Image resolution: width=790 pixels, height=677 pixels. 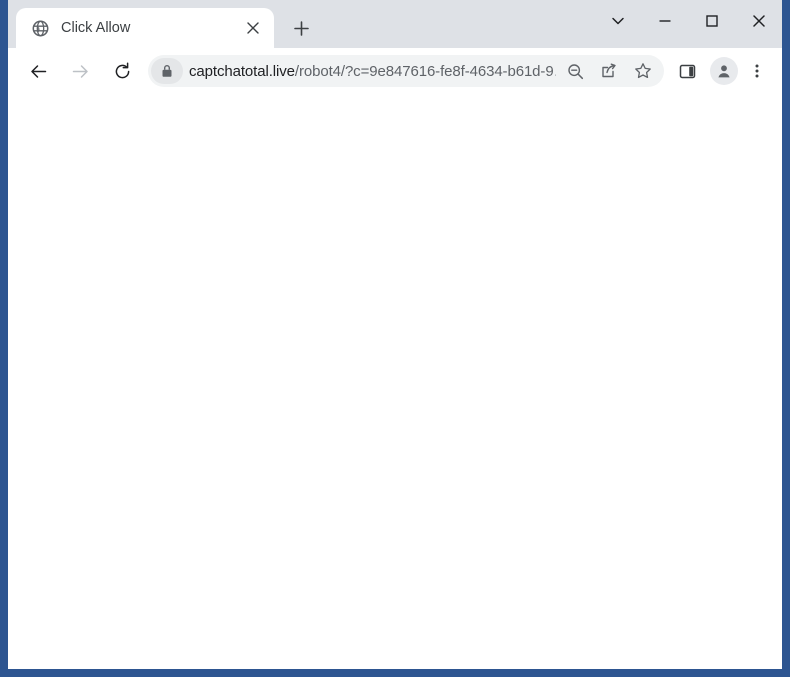 I want to click on minimize-button, so click(x=664, y=21).